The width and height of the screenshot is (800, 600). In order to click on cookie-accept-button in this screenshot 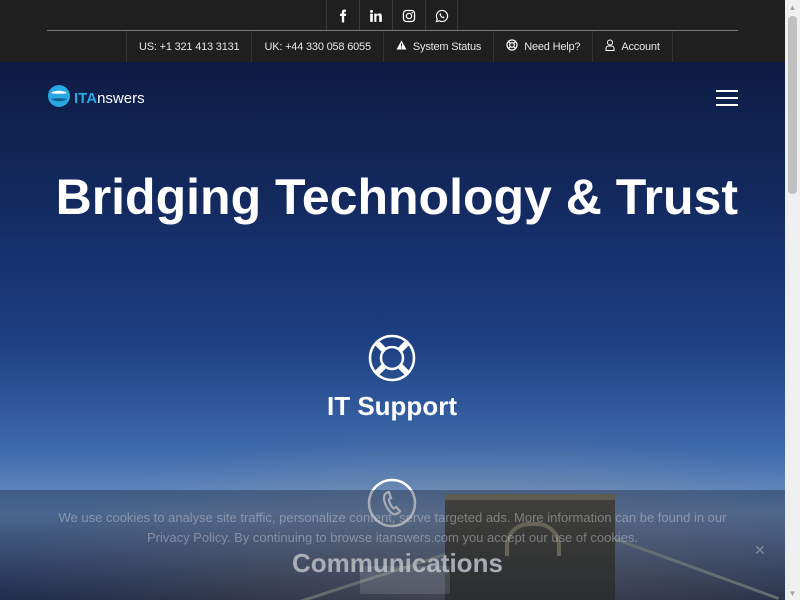, I will do `click(405, 580)`.